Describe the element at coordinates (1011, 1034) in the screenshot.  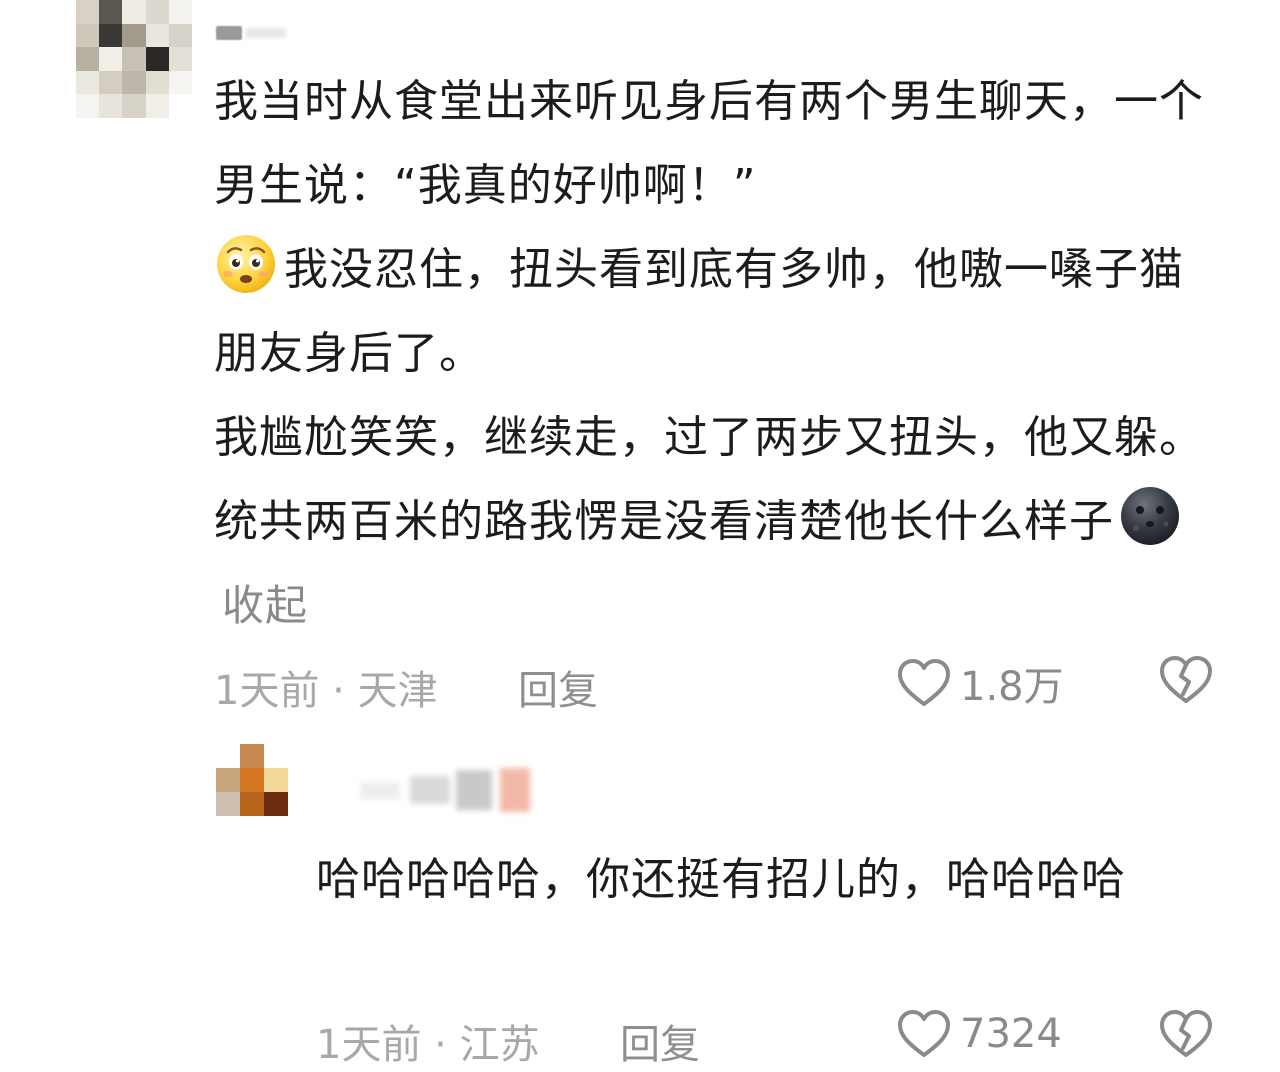
I see `reply-like-count: 7324` at that location.